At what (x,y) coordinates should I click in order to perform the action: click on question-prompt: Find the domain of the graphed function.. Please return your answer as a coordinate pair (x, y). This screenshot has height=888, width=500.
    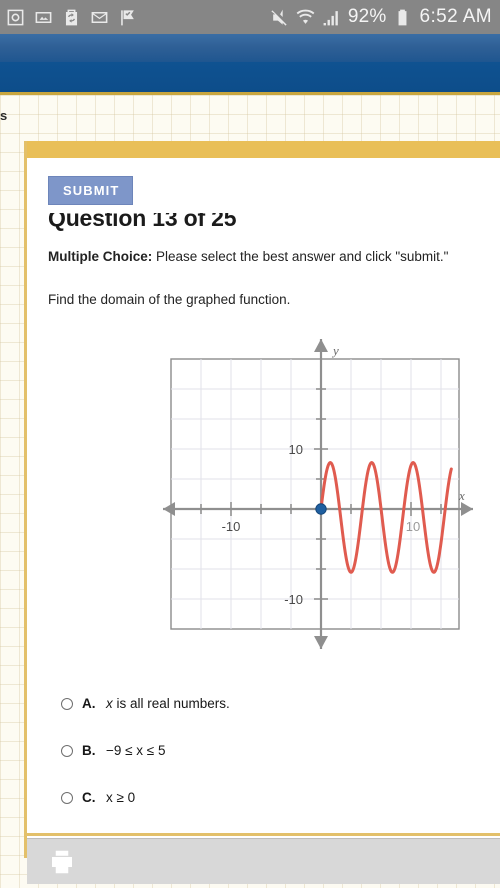
    Looking at the image, I should click on (169, 300).